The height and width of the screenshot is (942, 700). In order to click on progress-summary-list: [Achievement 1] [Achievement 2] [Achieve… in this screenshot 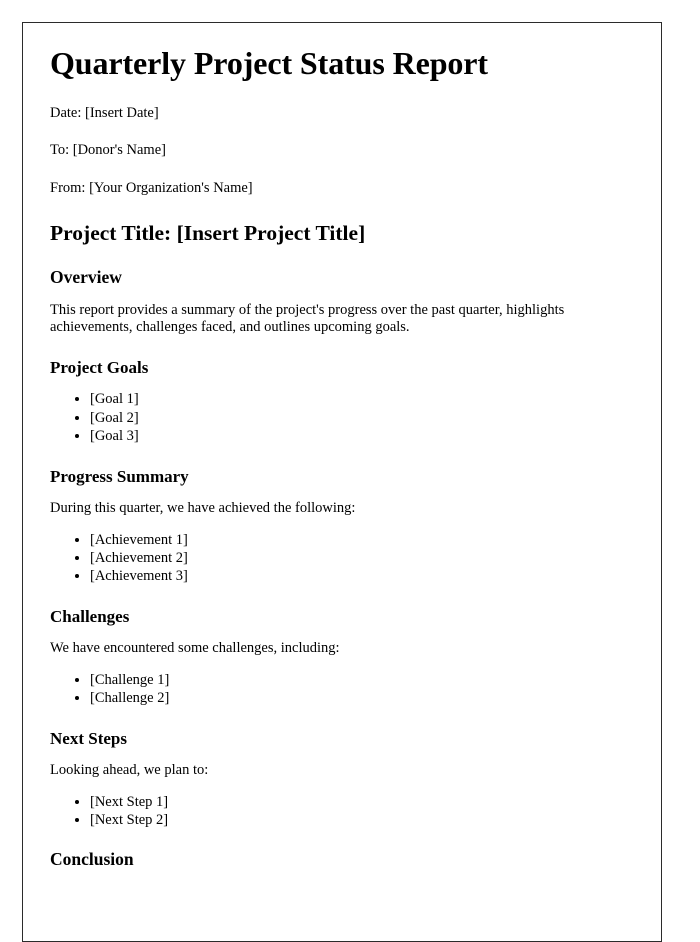, I will do `click(341, 558)`.